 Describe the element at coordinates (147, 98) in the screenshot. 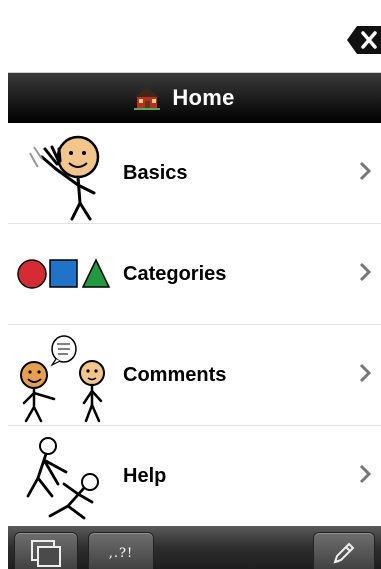

I see `house-icon` at that location.